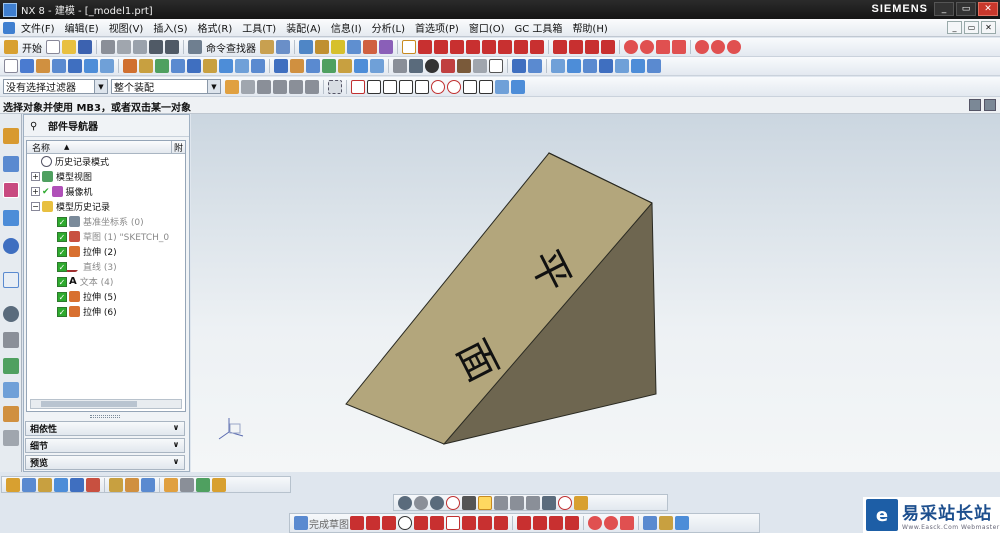  Describe the element at coordinates (248, 86) in the screenshot. I see `reset-filter-icon` at that location.